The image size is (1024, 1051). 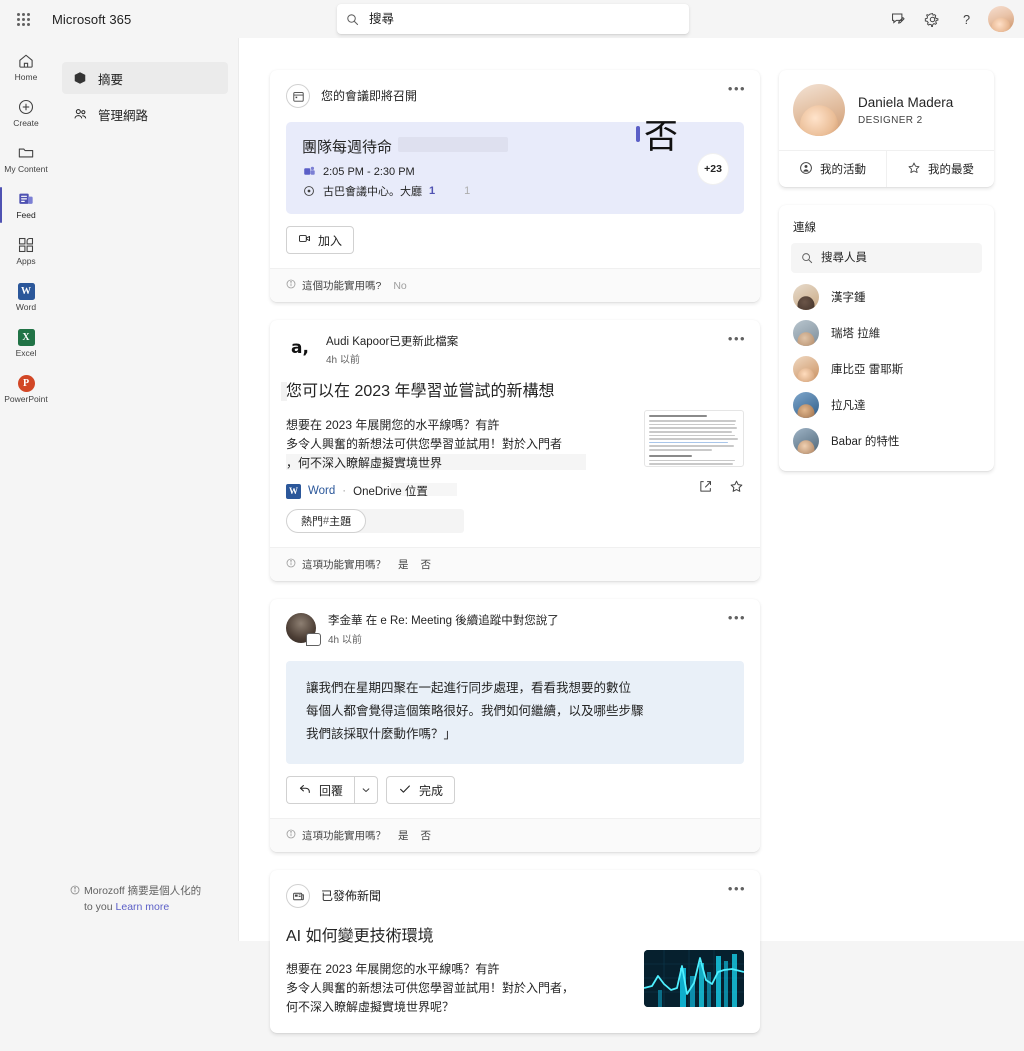 What do you see at coordinates (300, 348) in the screenshot?
I see `actor-avatar: a,` at bounding box center [300, 348].